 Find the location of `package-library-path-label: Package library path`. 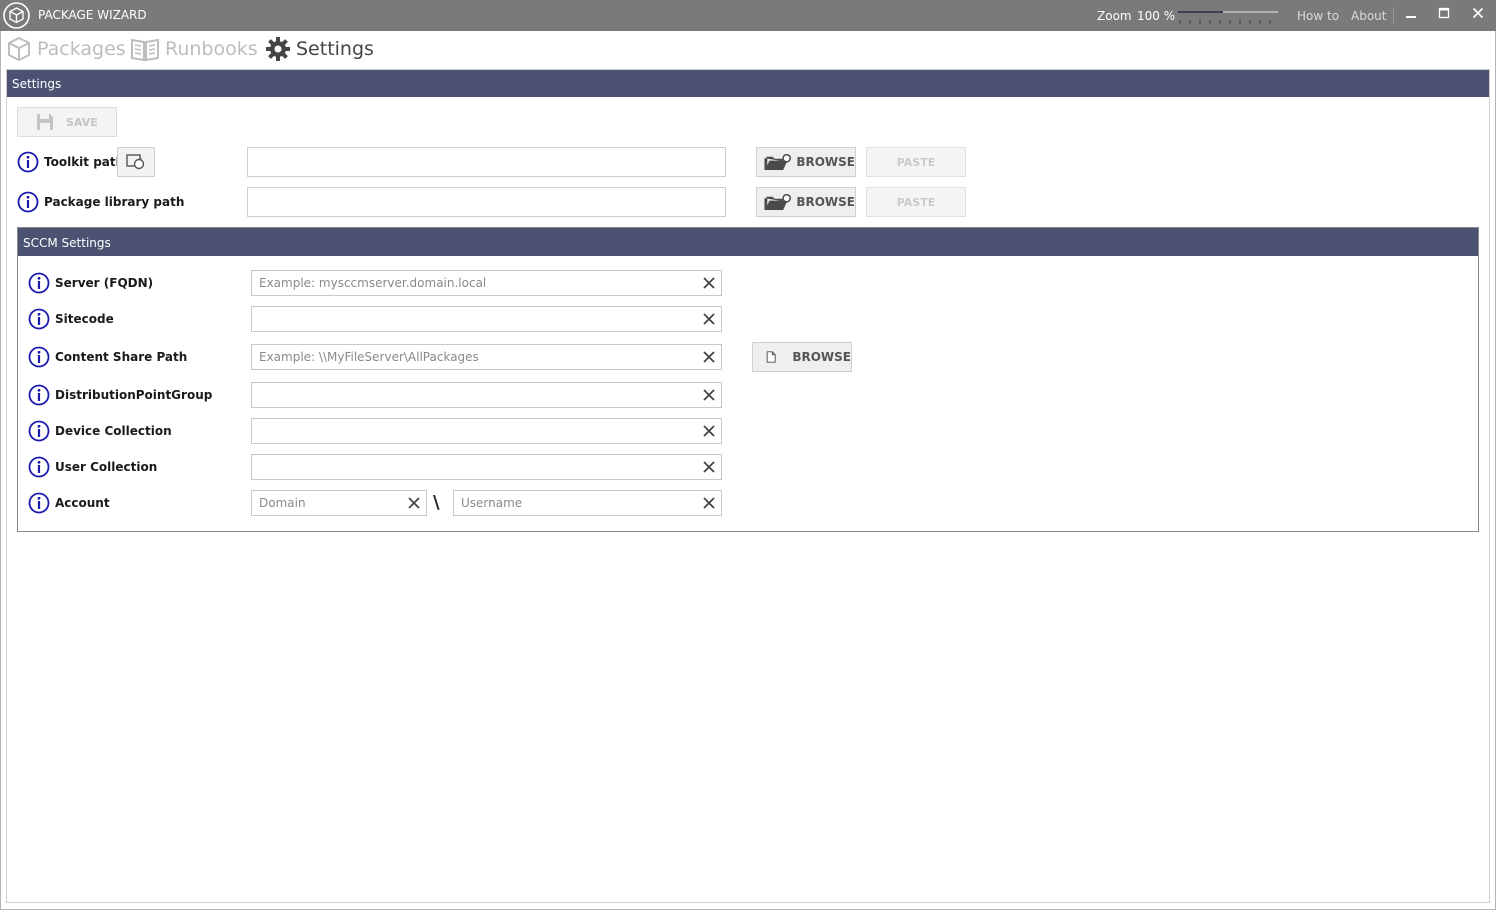

package-library-path-label: Package library path is located at coordinates (114, 202).